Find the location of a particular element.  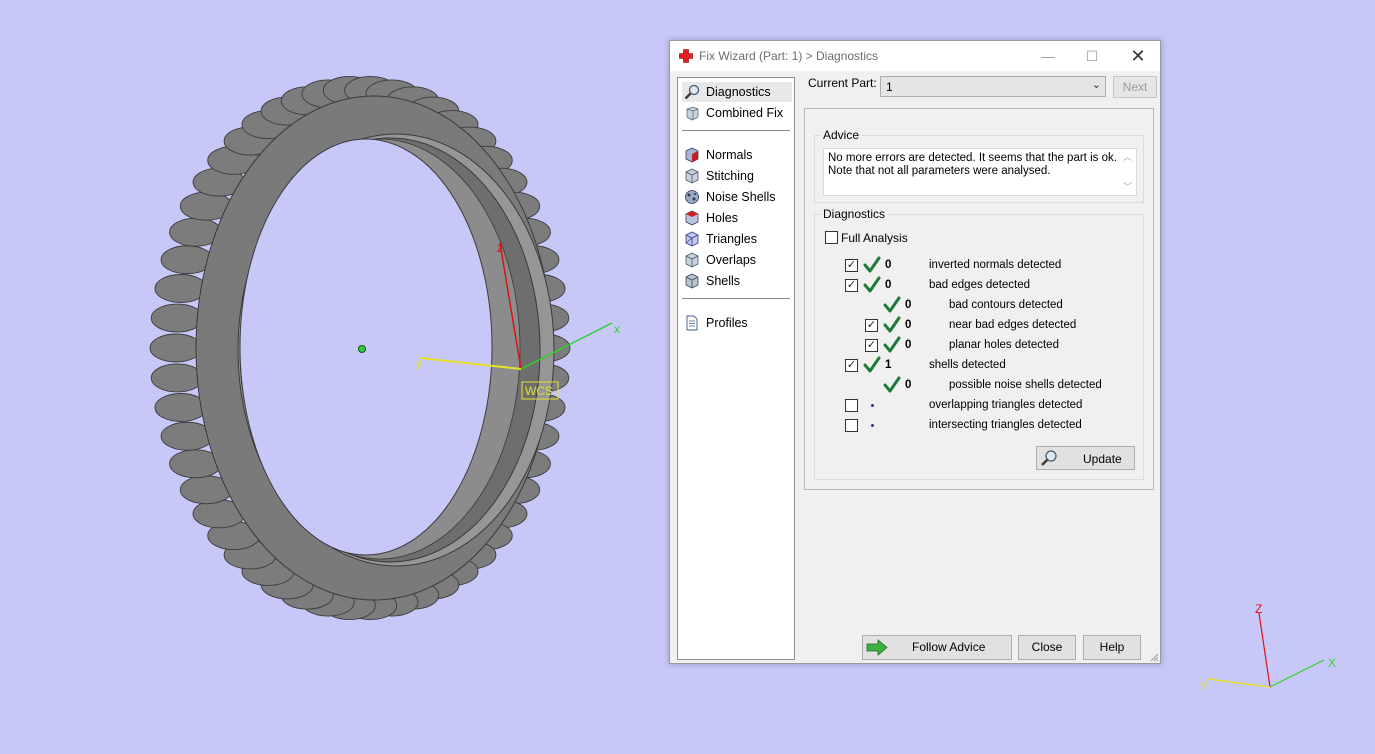

follow-advice-button: Follow Advice is located at coordinates (937, 647).